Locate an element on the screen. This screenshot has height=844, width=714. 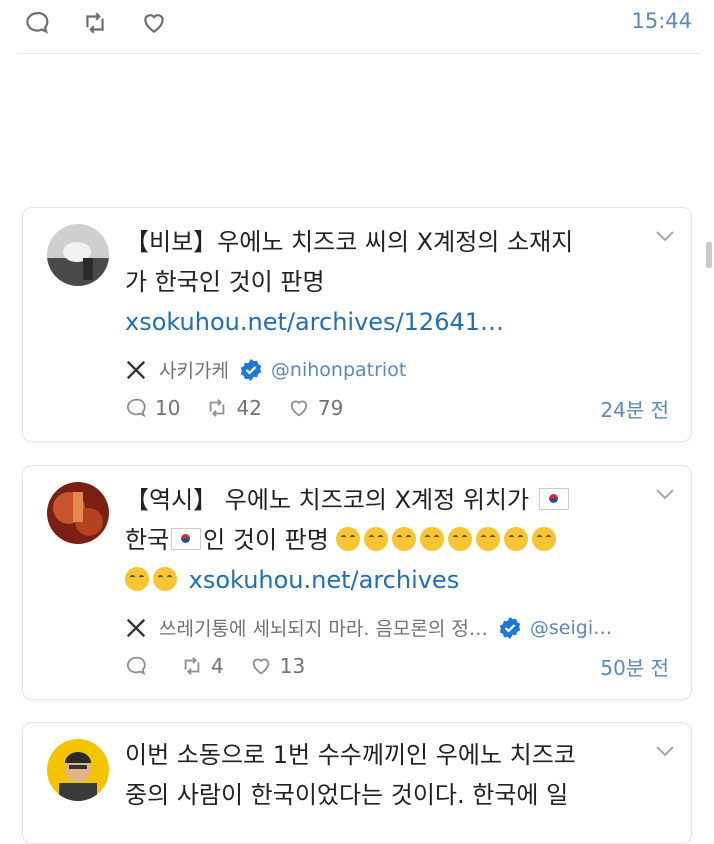
source-handle: @nihonpatriot is located at coordinates (338, 369).